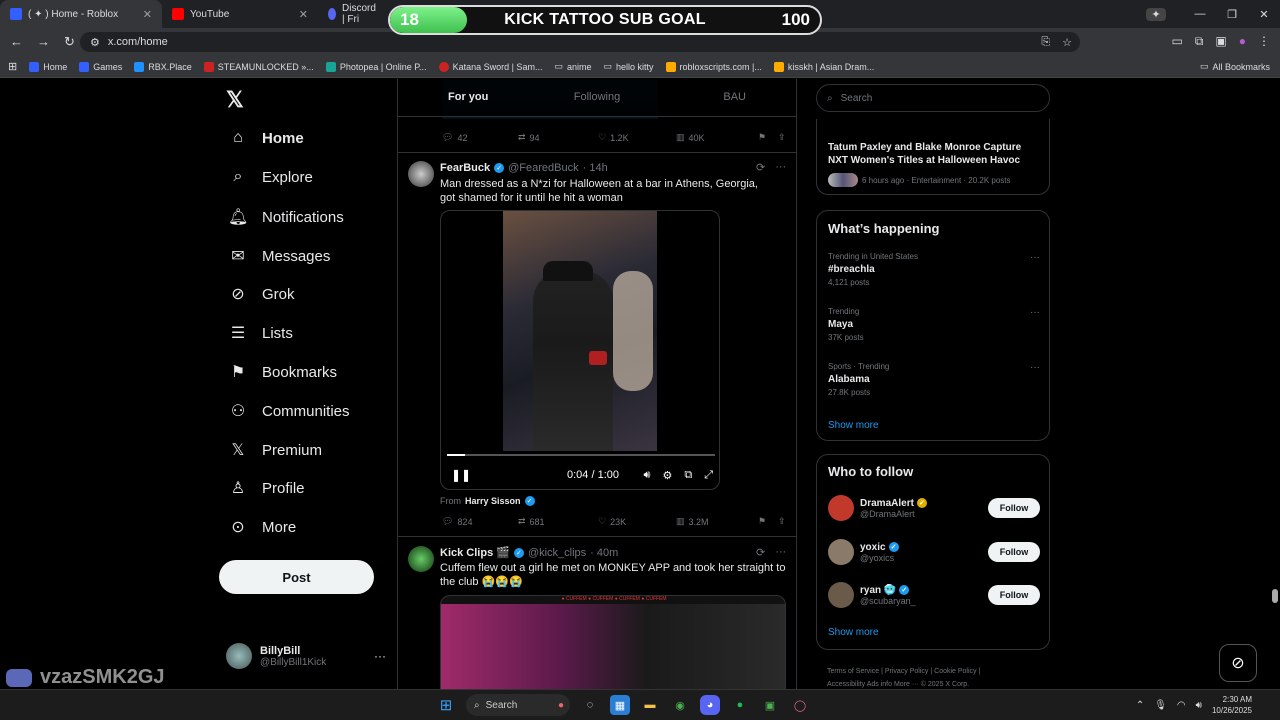 The height and width of the screenshot is (720, 1280). What do you see at coordinates (620, 705) in the screenshot?
I see `store-icon: ▦` at bounding box center [620, 705].